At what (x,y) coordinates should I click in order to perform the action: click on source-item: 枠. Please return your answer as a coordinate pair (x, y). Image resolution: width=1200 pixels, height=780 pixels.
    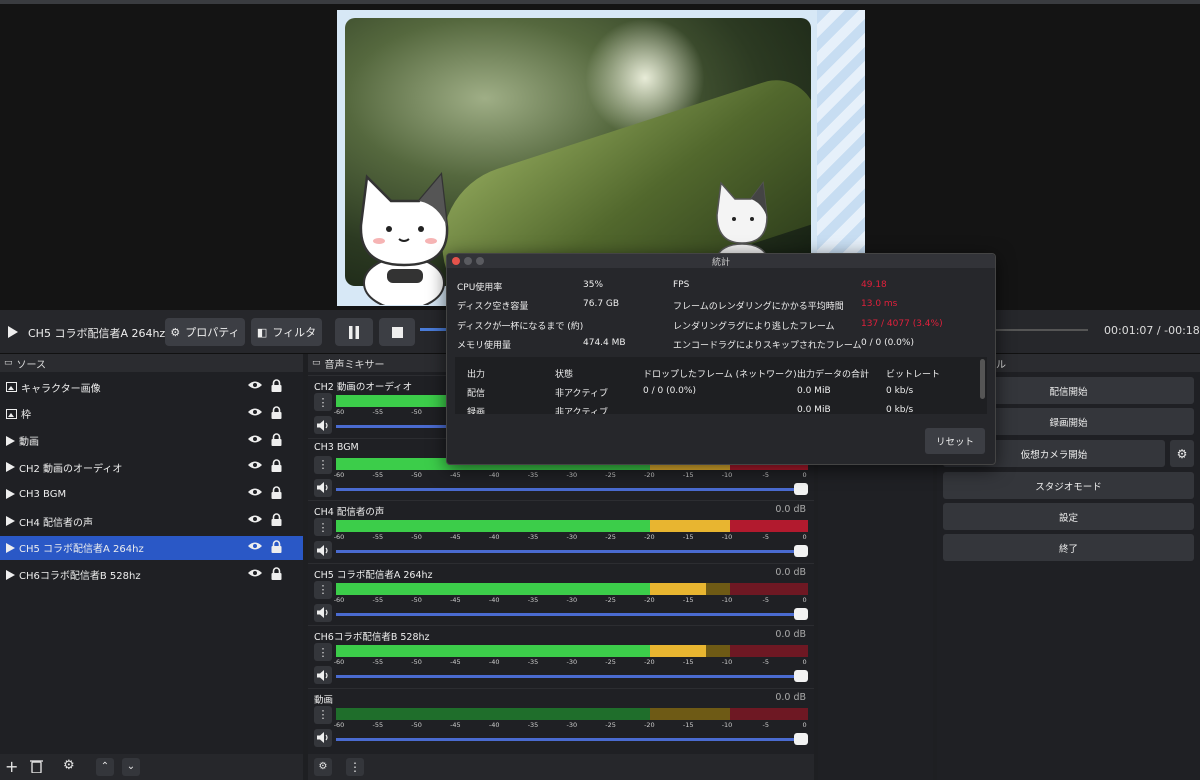
    Looking at the image, I should click on (151, 414).